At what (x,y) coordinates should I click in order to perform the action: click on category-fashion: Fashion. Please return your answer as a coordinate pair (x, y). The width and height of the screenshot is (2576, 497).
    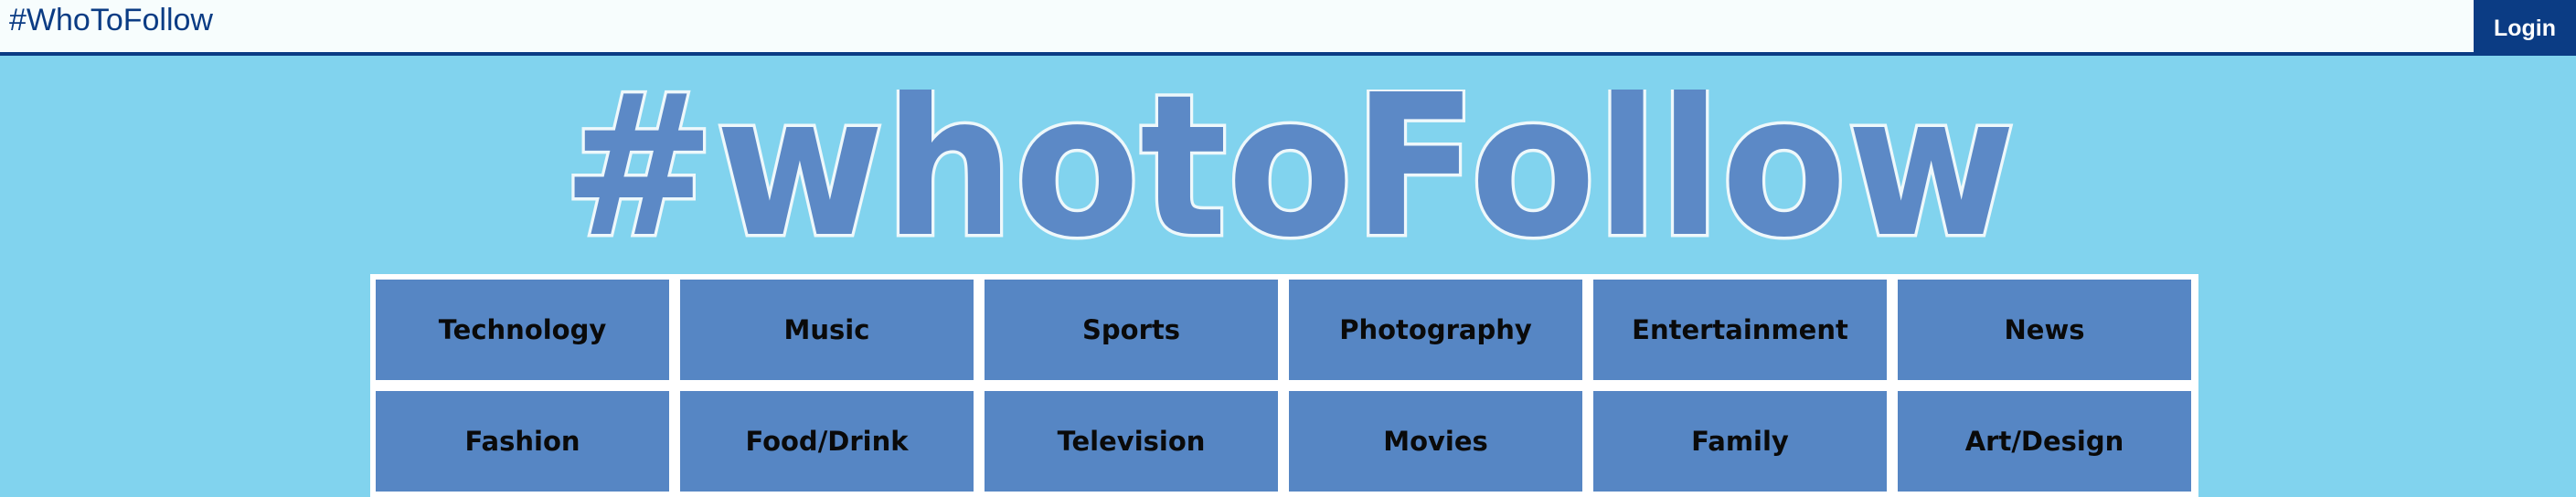
    Looking at the image, I should click on (522, 441).